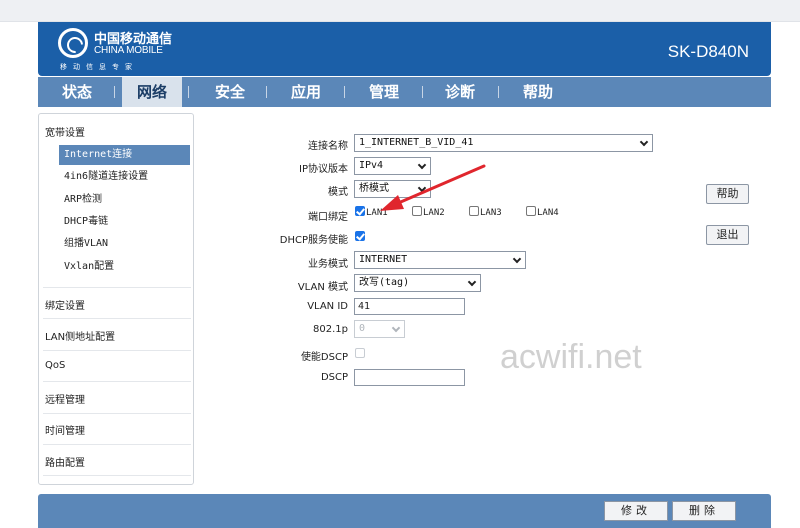 The image size is (800, 528). Describe the element at coordinates (704, 511) in the screenshot. I see `delete-button: 删除` at that location.